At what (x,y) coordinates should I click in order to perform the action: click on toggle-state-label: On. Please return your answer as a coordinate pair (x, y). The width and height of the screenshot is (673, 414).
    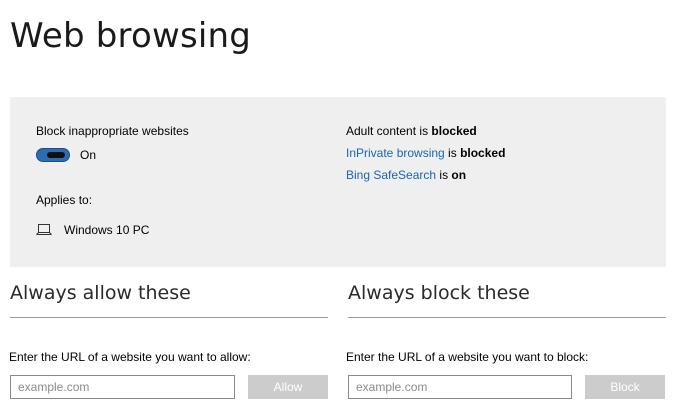
    Looking at the image, I should click on (88, 155).